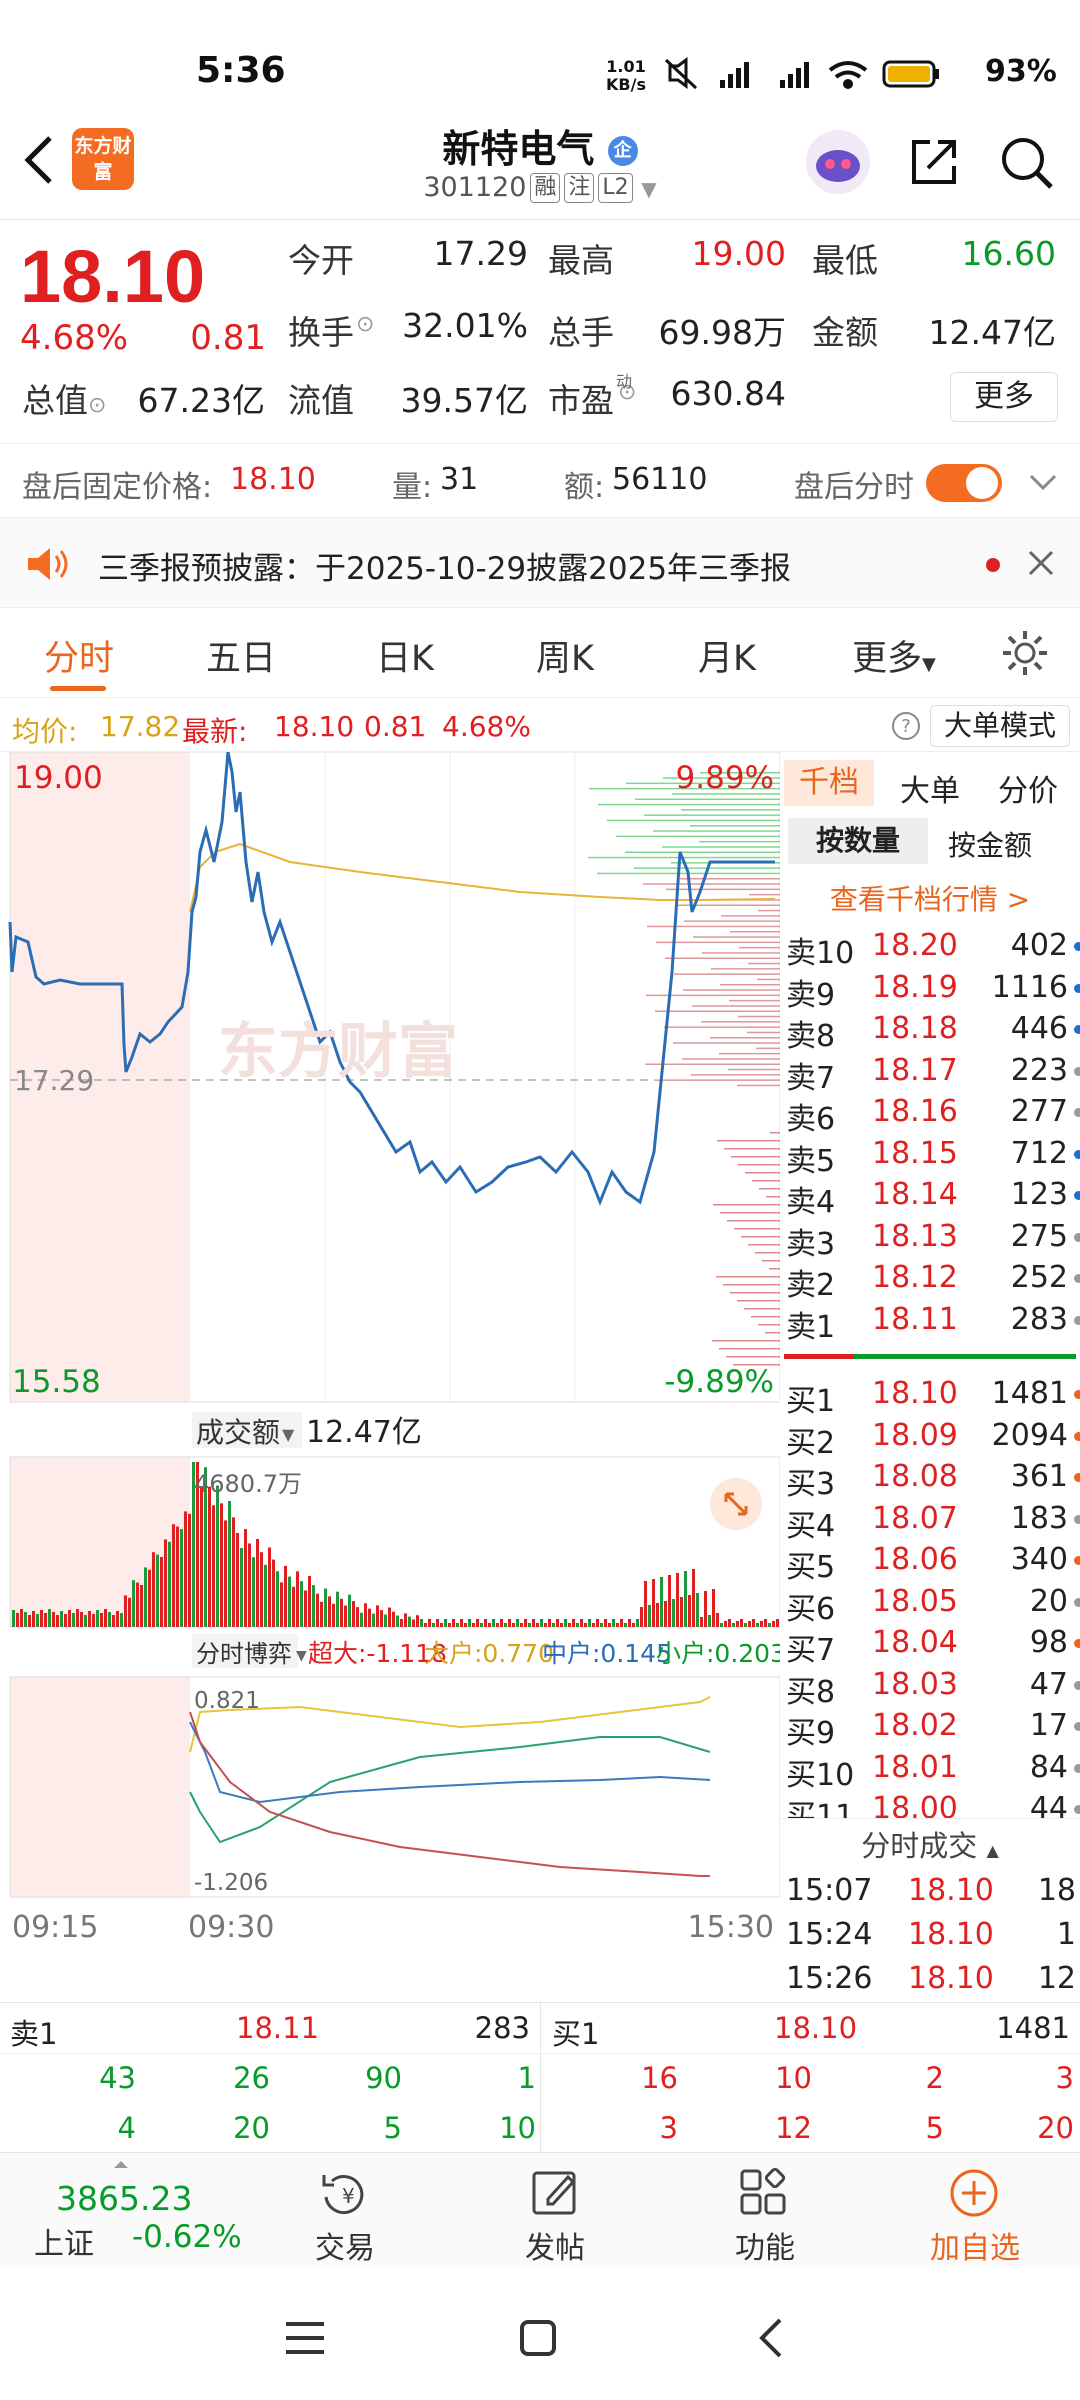 The image size is (1080, 2400). Describe the element at coordinates (556, 2193) in the screenshot. I see `post-icon` at that location.